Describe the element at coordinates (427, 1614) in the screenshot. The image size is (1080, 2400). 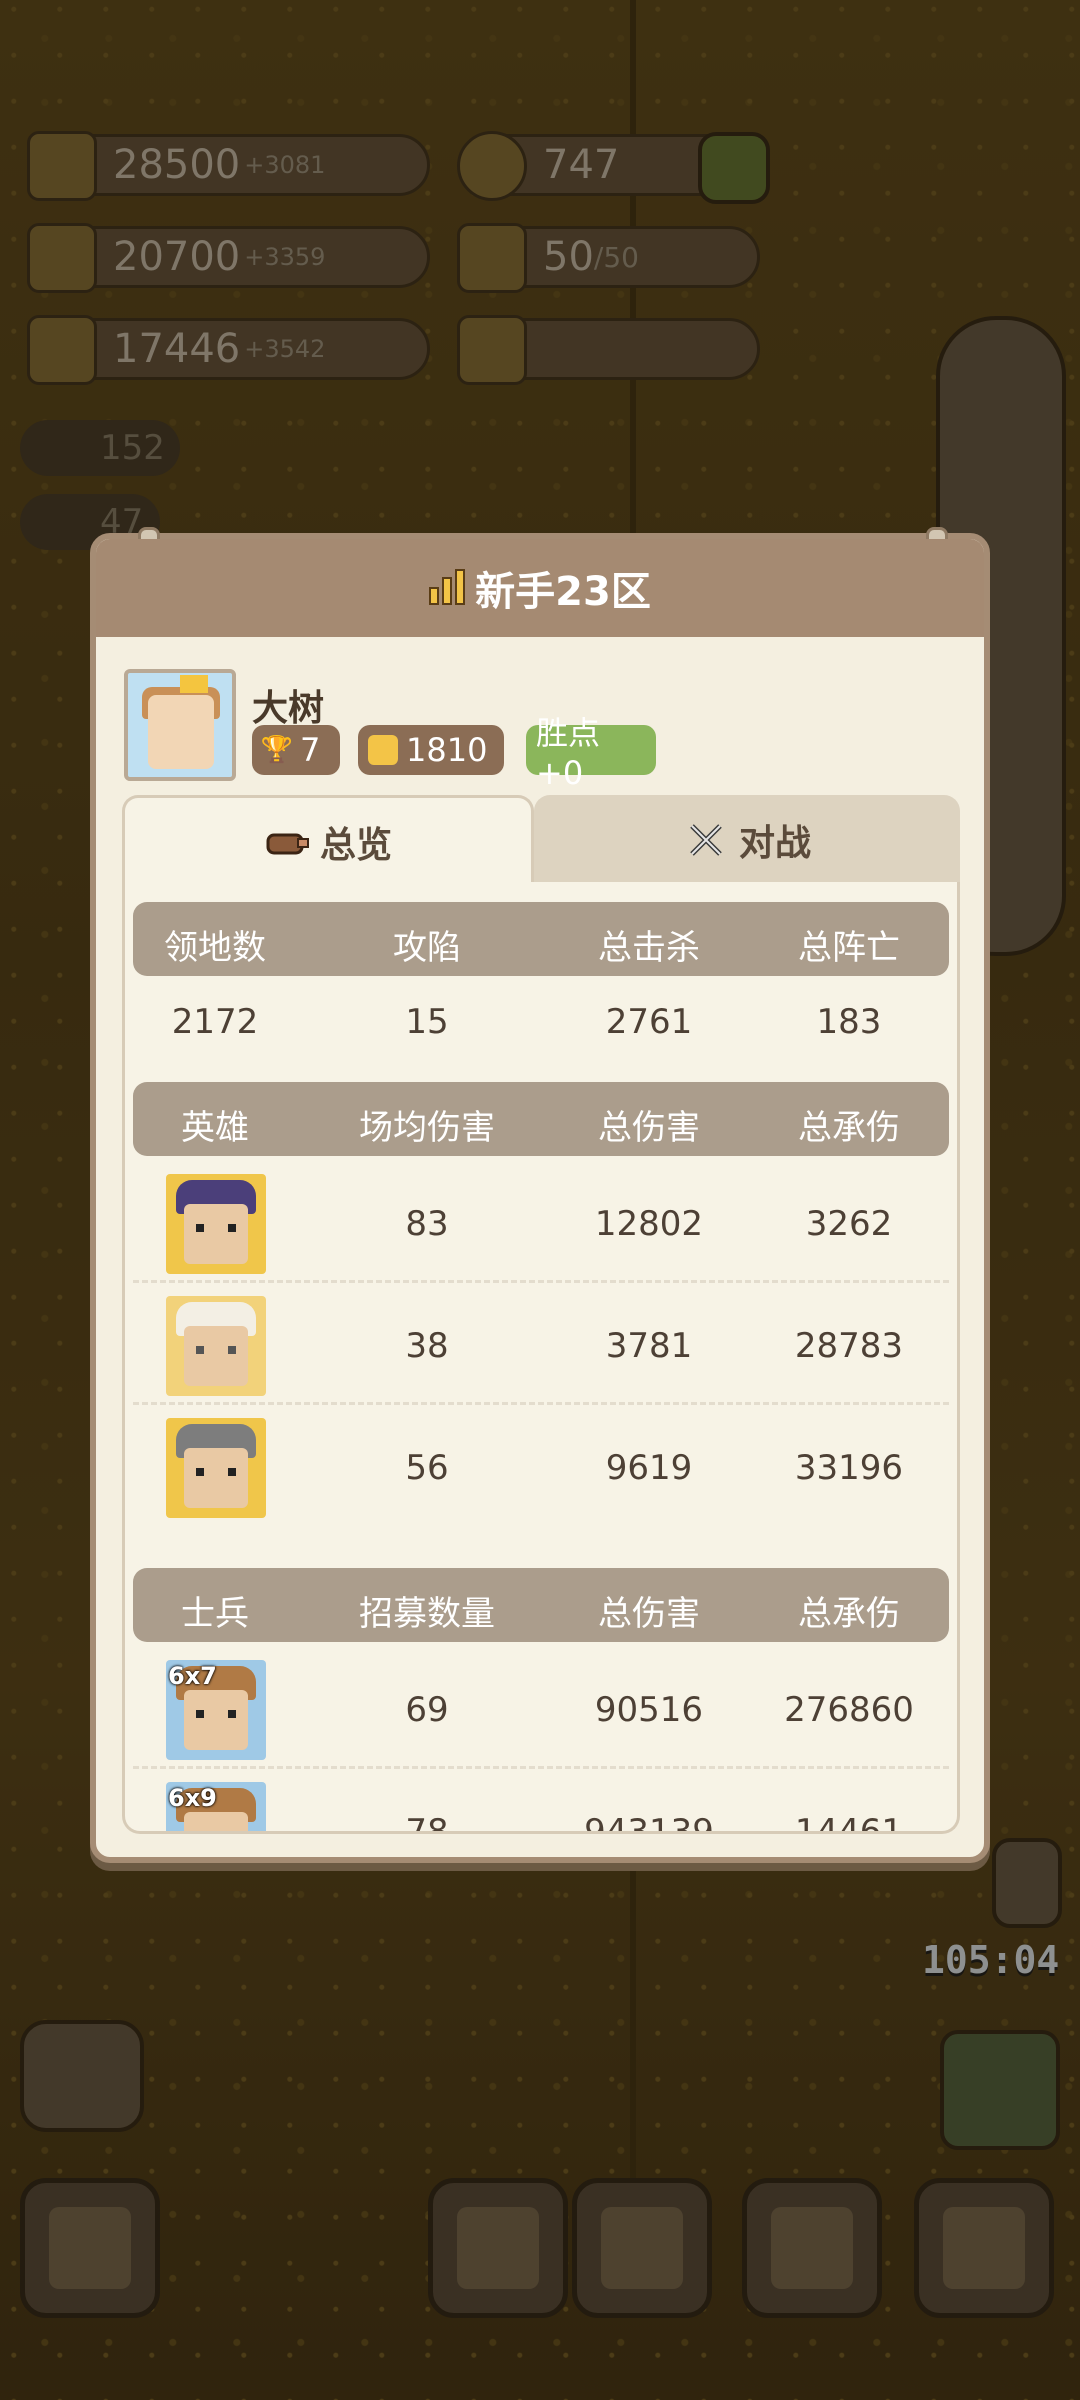
I see `column-header: 招募数量` at that location.